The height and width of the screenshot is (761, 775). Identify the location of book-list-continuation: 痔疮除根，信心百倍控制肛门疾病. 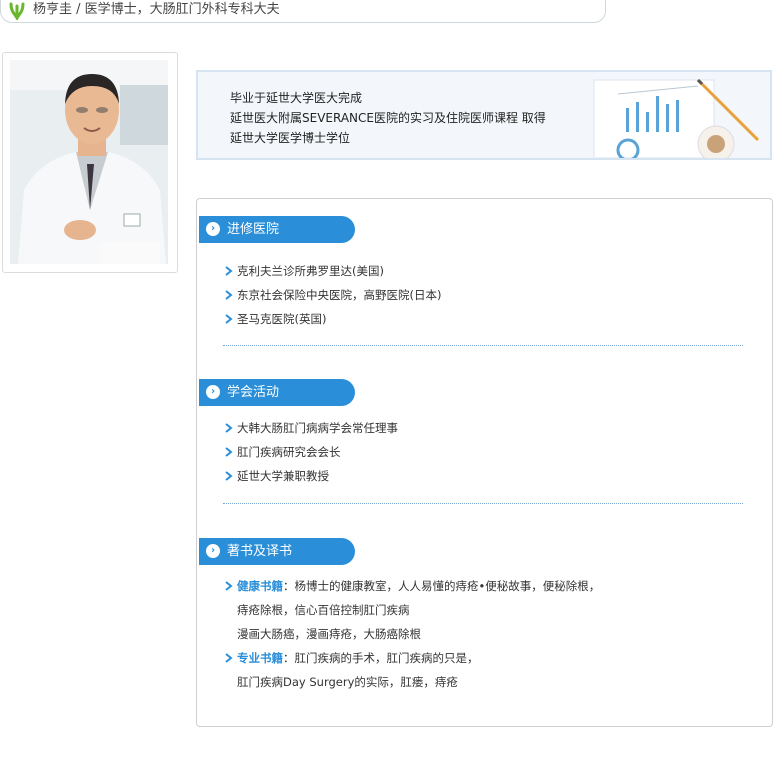
(323, 610).